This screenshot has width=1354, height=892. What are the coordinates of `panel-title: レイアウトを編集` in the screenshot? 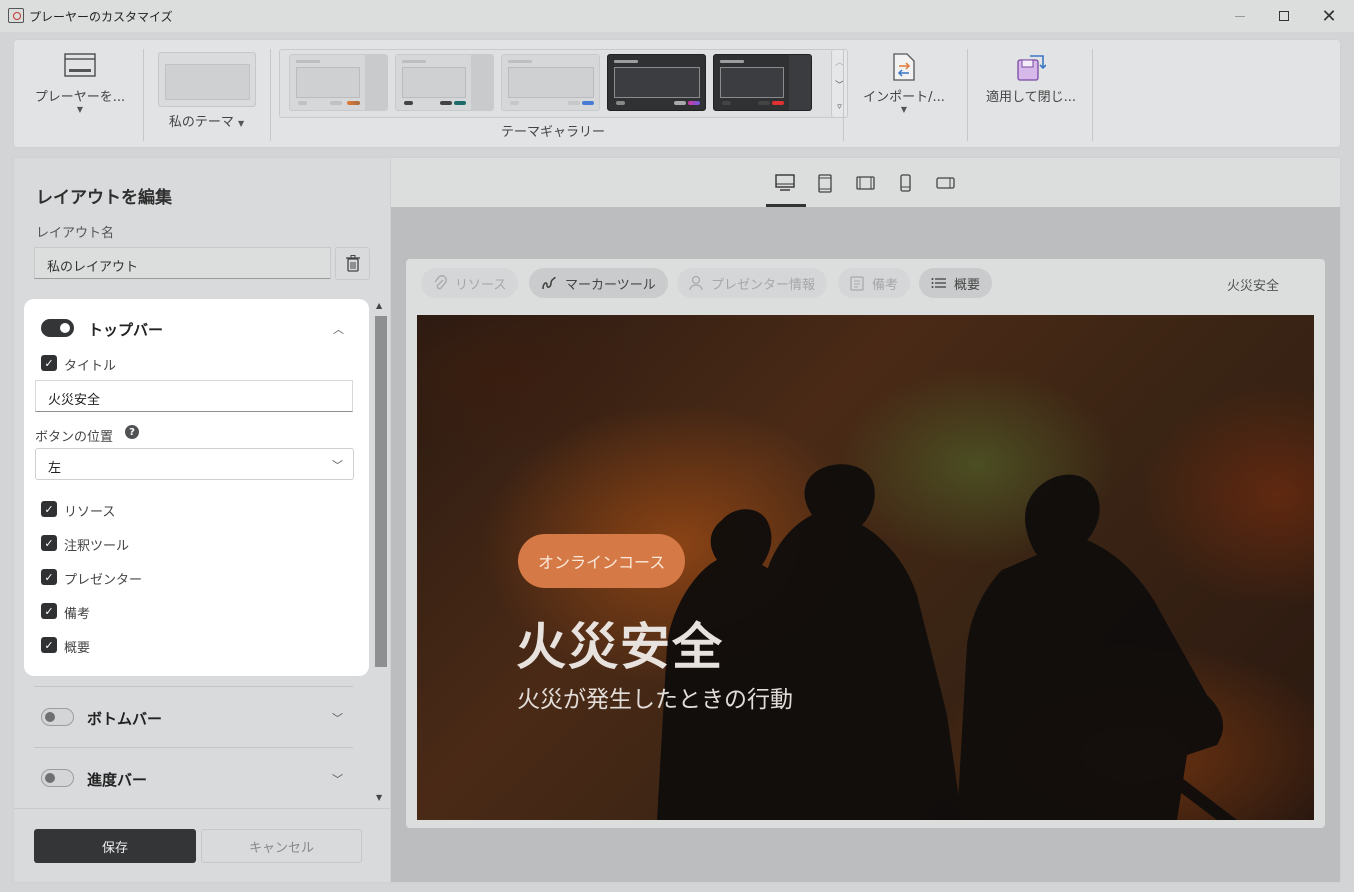 It's located at (104, 198).